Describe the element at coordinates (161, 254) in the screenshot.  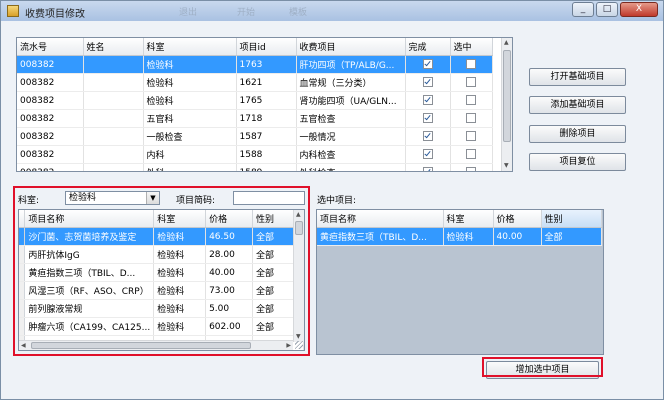
I see `table-row: 丙肝抗体IgG 检验科 28.00 全部` at that location.